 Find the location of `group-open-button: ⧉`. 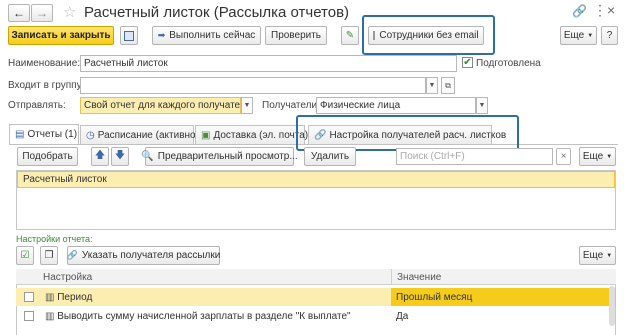

group-open-button: ⧉ is located at coordinates (448, 85).